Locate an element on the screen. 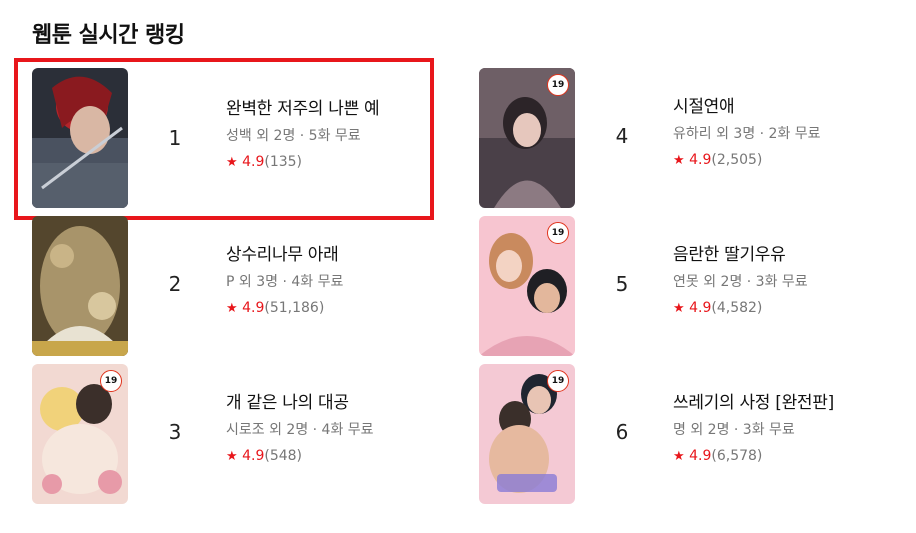 The height and width of the screenshot is (533, 916). rating: ★ 4.9(548) is located at coordinates (336, 456).